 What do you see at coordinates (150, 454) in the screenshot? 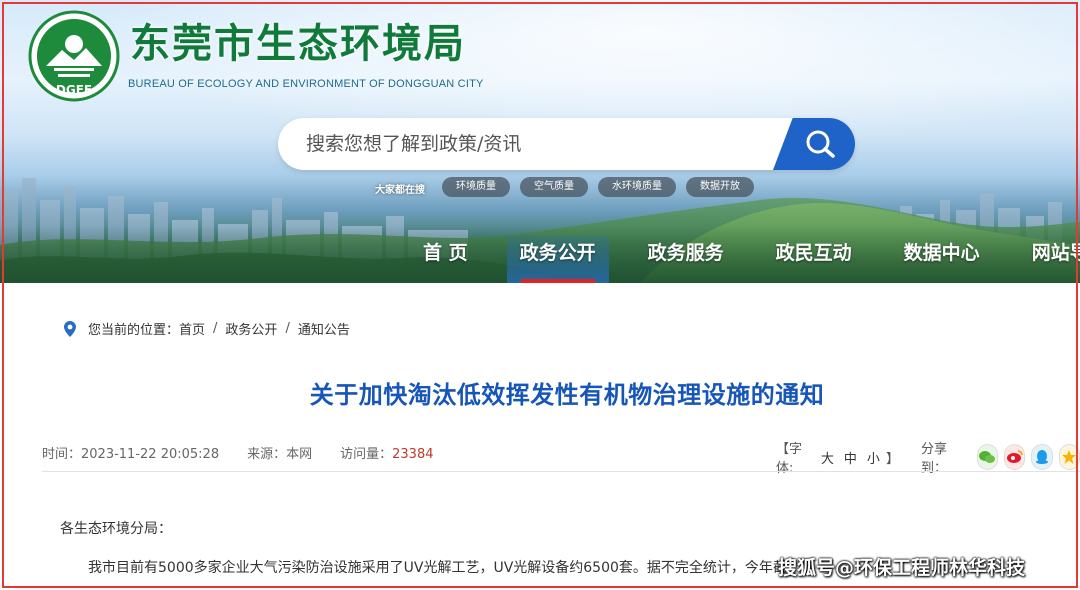
I see `publish-time-value: 2023-11-22 20:05:28` at bounding box center [150, 454].